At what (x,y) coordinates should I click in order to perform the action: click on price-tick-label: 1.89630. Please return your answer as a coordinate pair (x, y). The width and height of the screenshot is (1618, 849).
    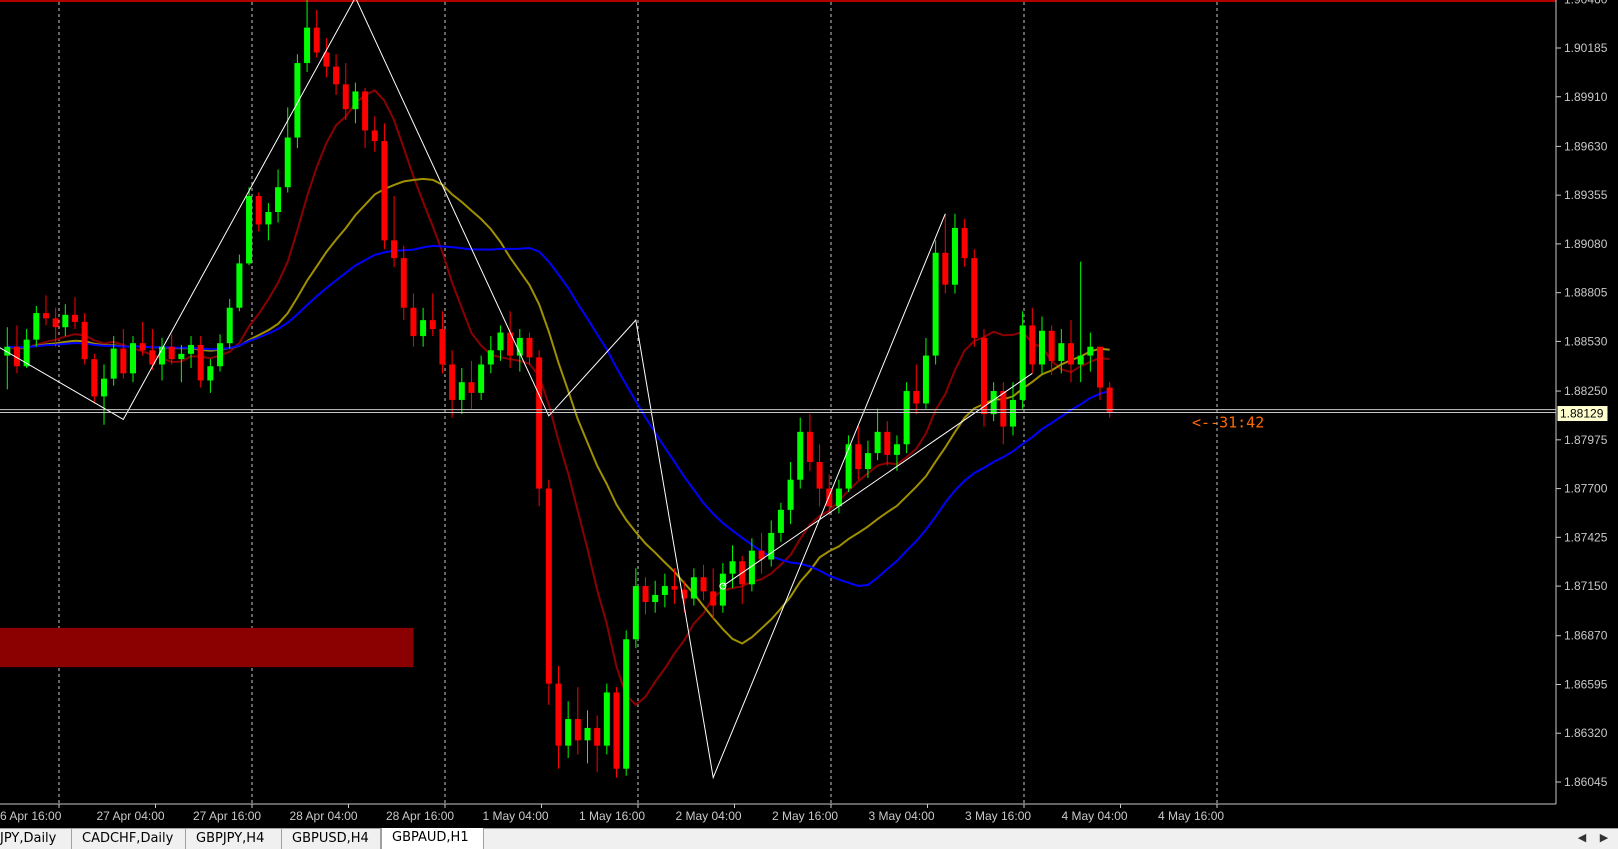
    Looking at the image, I should click on (1586, 146).